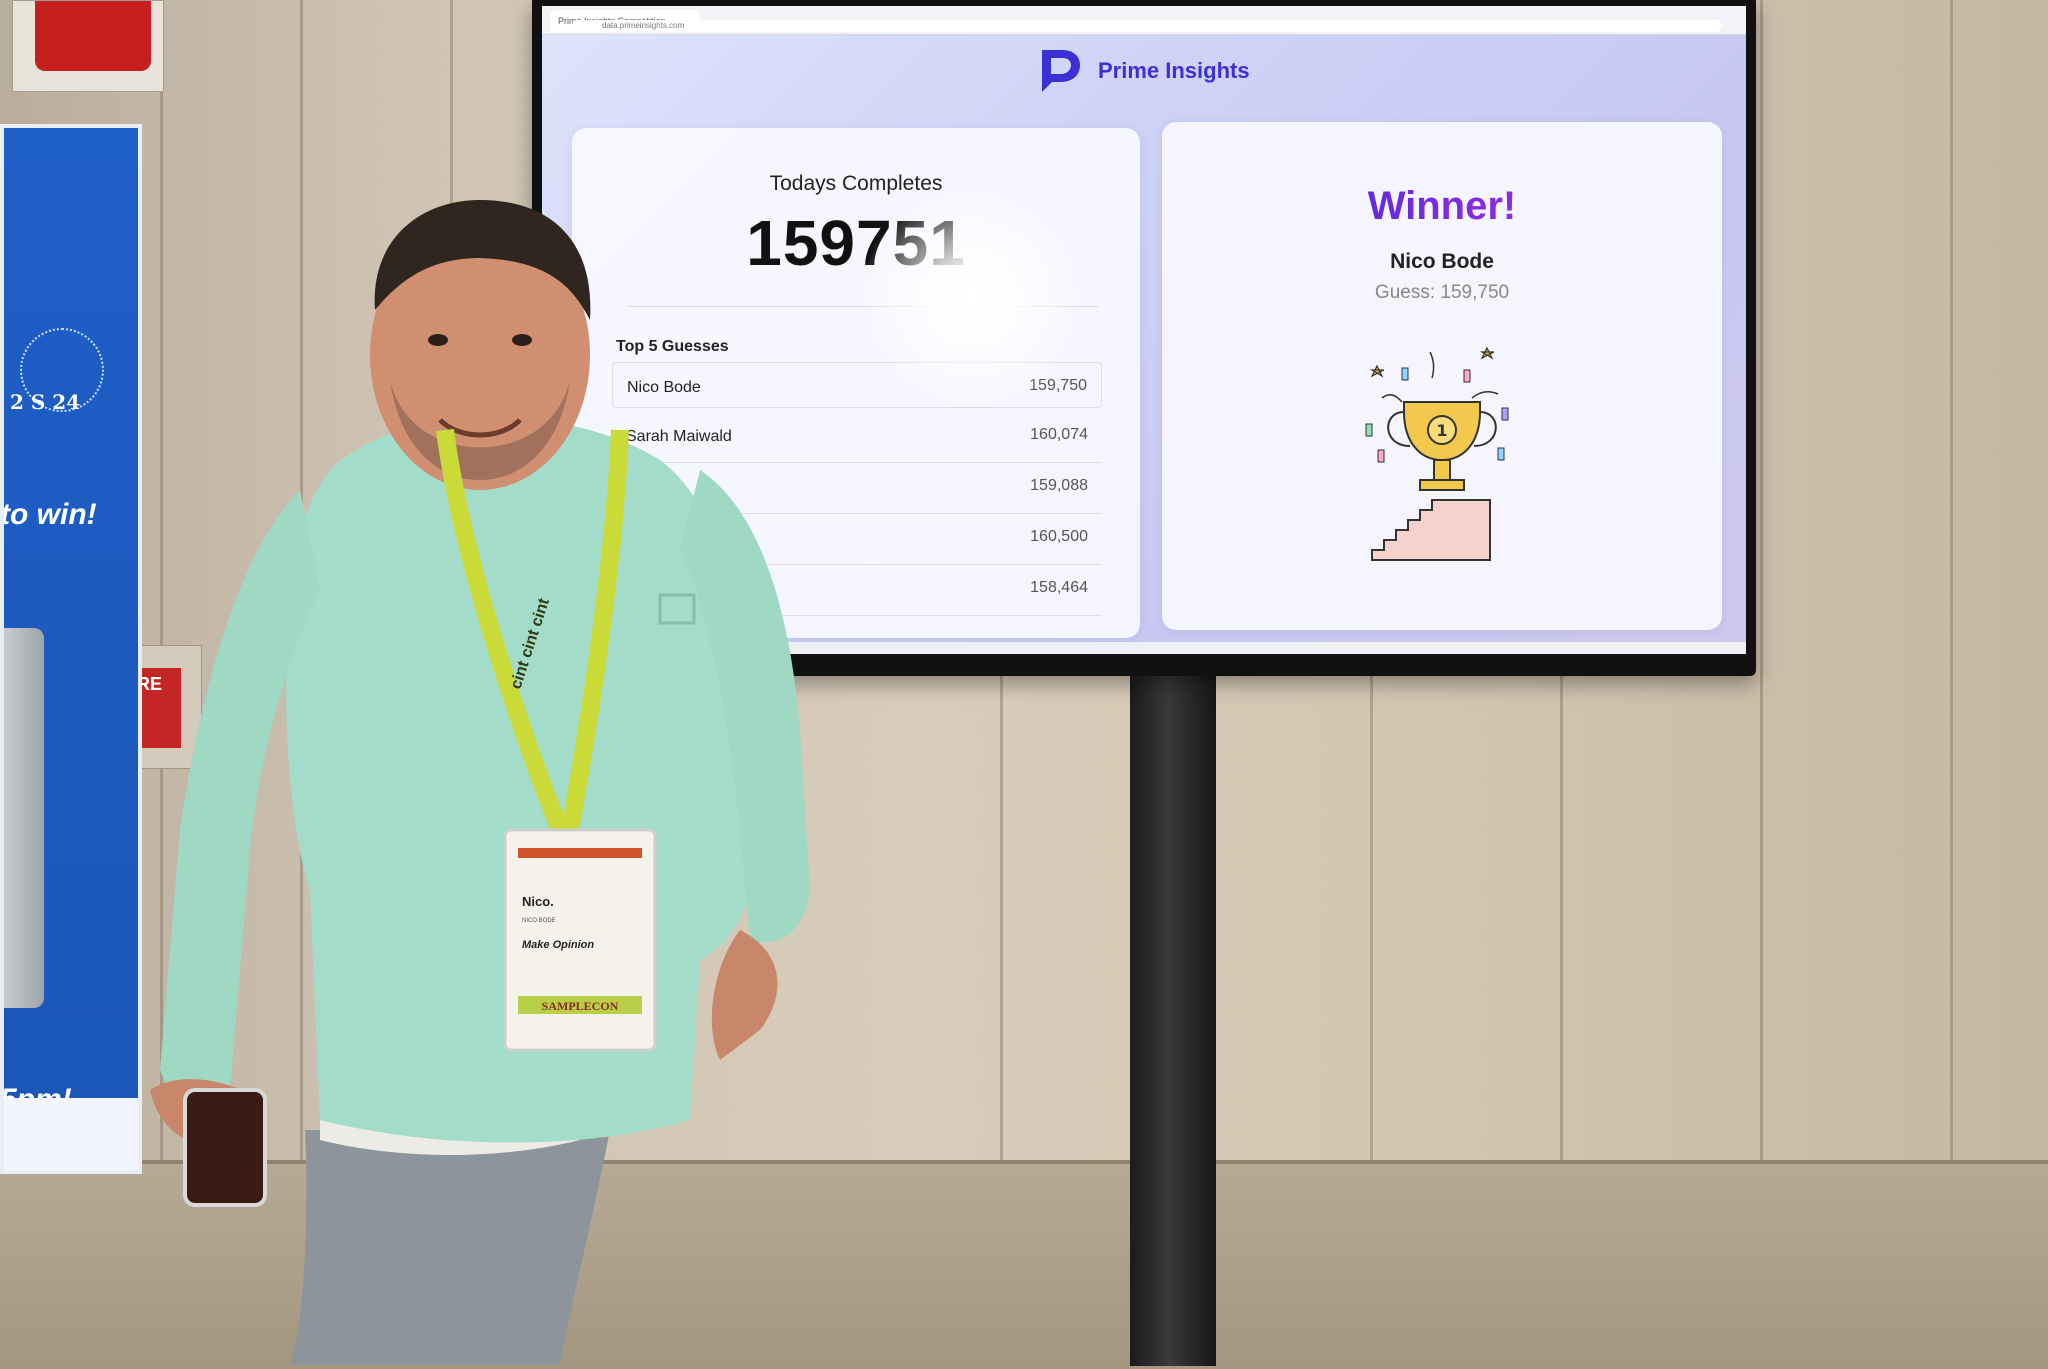 The image size is (2048, 1369). Describe the element at coordinates (1058, 385) in the screenshot. I see `guess-value: 159,750` at that location.